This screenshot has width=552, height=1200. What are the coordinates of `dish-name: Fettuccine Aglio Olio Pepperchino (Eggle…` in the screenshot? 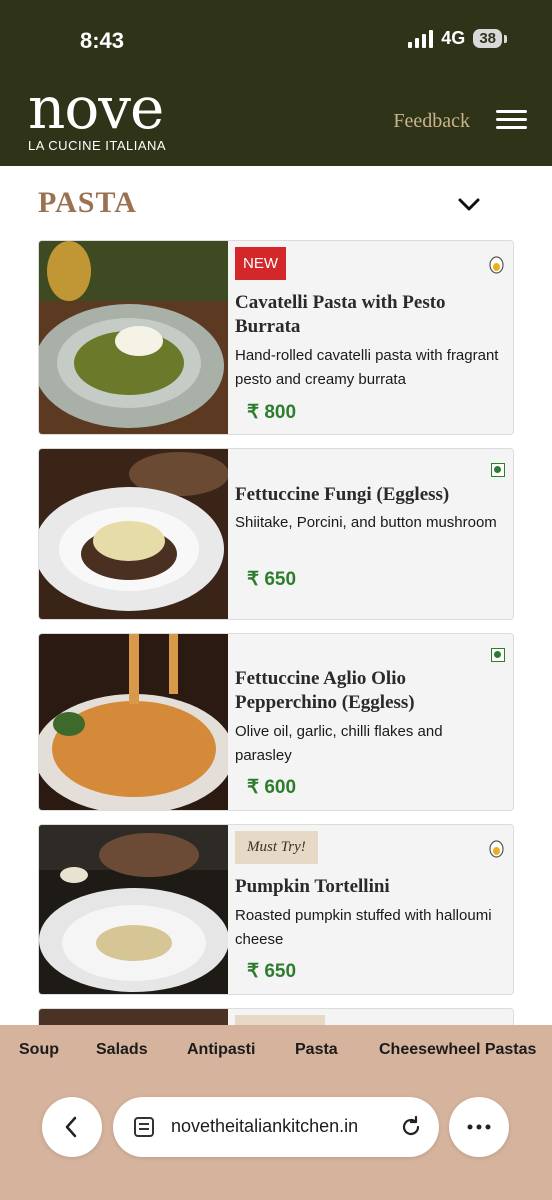 It's located at (325, 690).